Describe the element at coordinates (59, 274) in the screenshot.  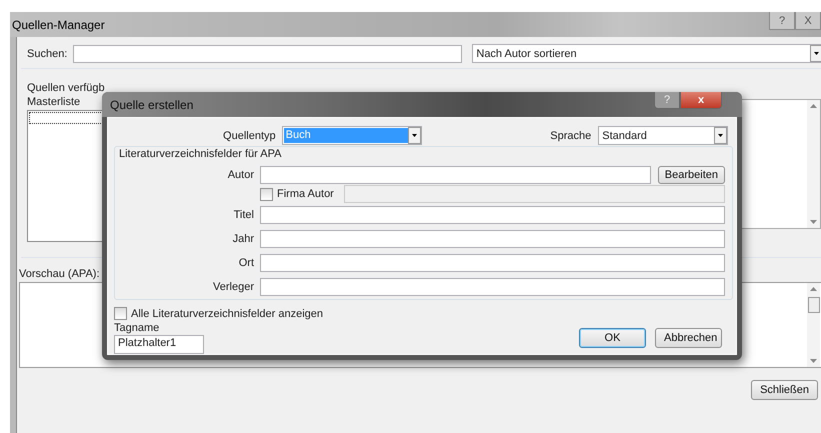
I see `preview-label: Vorschau (APA):` at that location.